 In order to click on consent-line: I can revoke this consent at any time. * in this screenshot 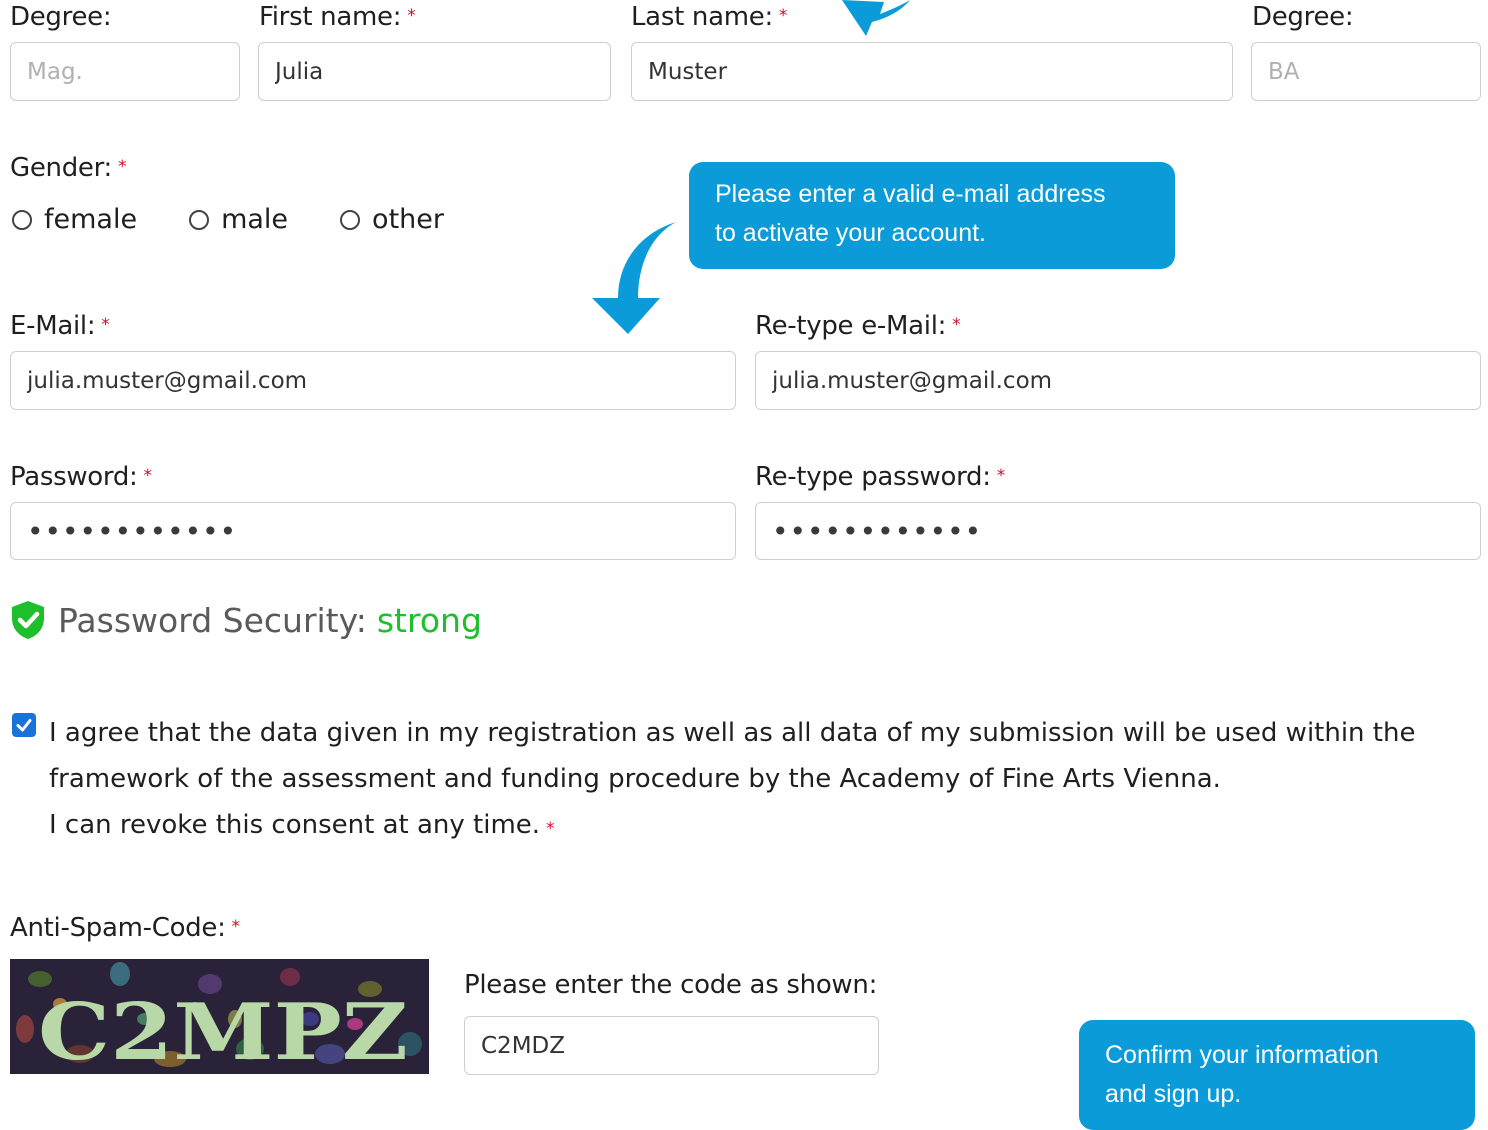, I will do `click(302, 825)`.